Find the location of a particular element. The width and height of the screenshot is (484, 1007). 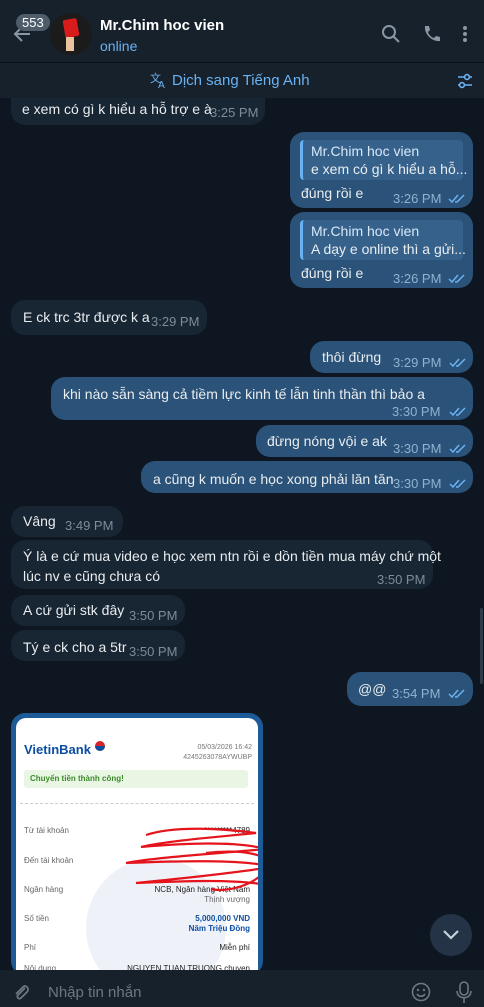

contact-name: Mr.Chim hoc vien is located at coordinates (162, 25).